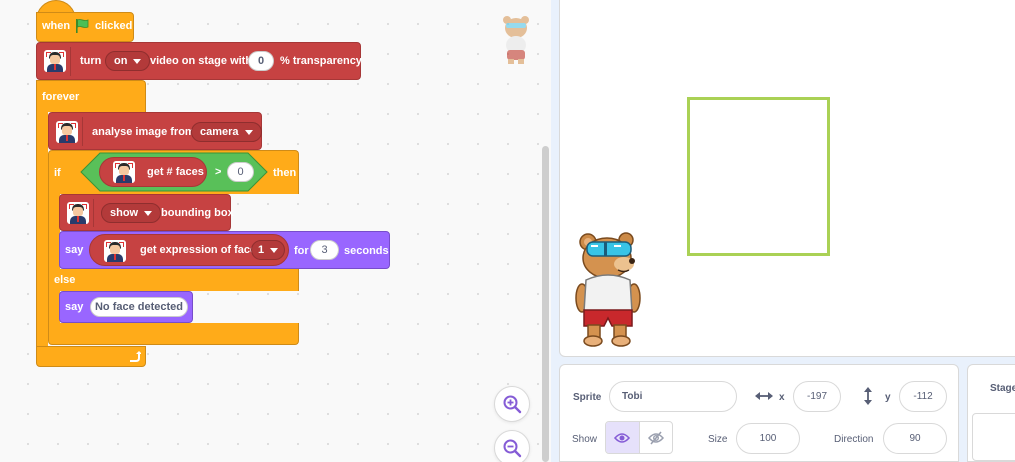 The image size is (1015, 462). What do you see at coordinates (817, 396) in the screenshot?
I see `x-position-input: -197` at bounding box center [817, 396].